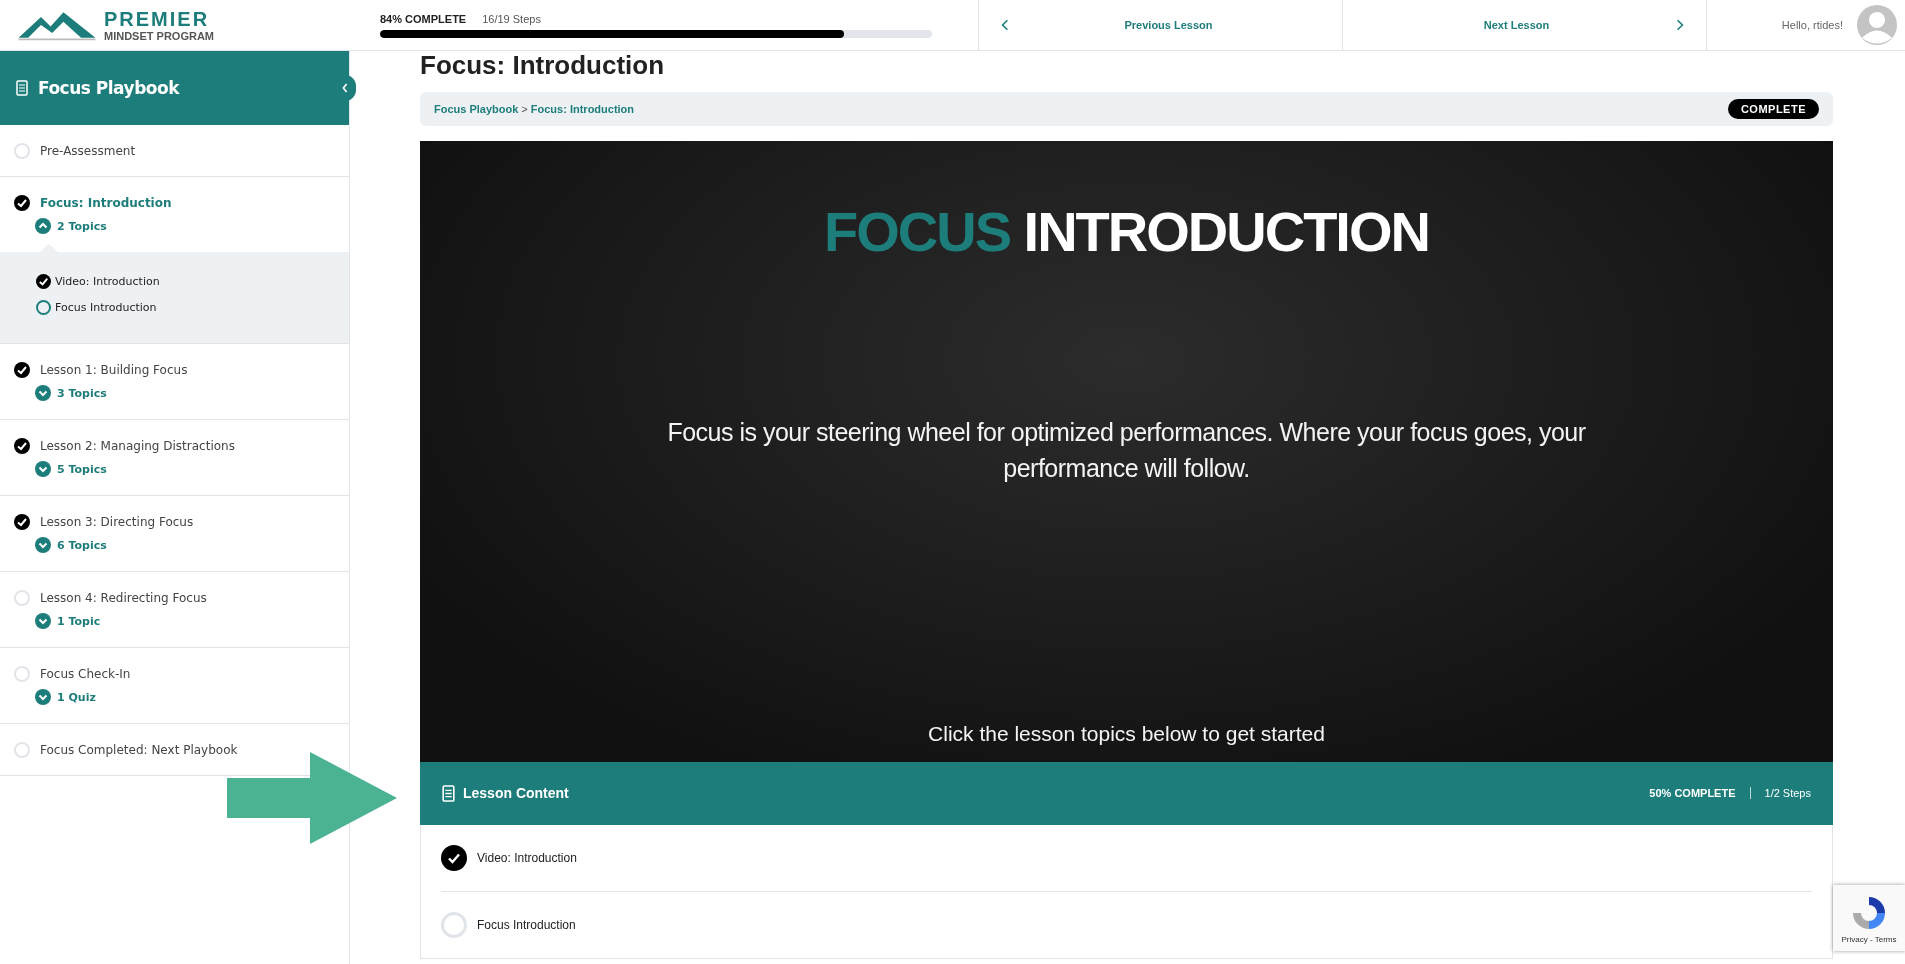 The height and width of the screenshot is (964, 1905). Describe the element at coordinates (1680, 25) in the screenshot. I see `chevron-right-icon` at that location.